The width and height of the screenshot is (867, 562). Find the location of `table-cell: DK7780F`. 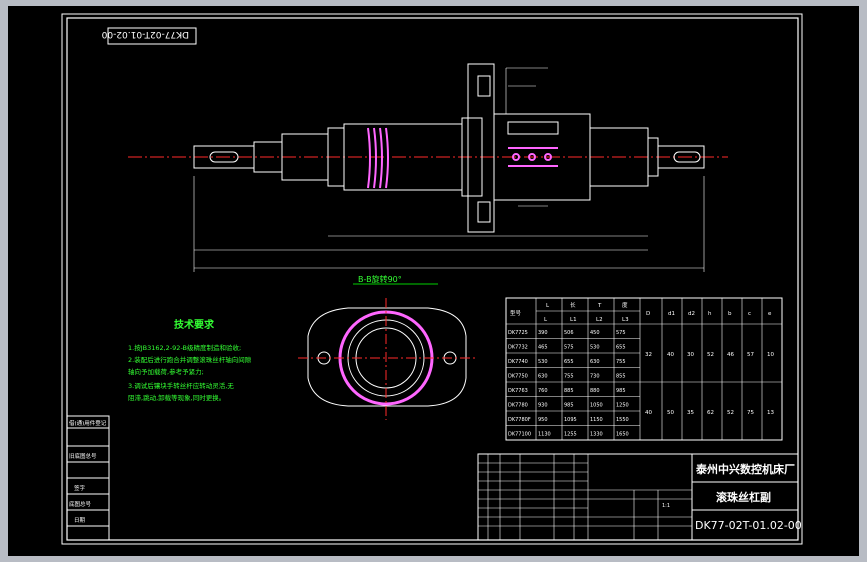

table-cell: DK7780F is located at coordinates (519, 420).